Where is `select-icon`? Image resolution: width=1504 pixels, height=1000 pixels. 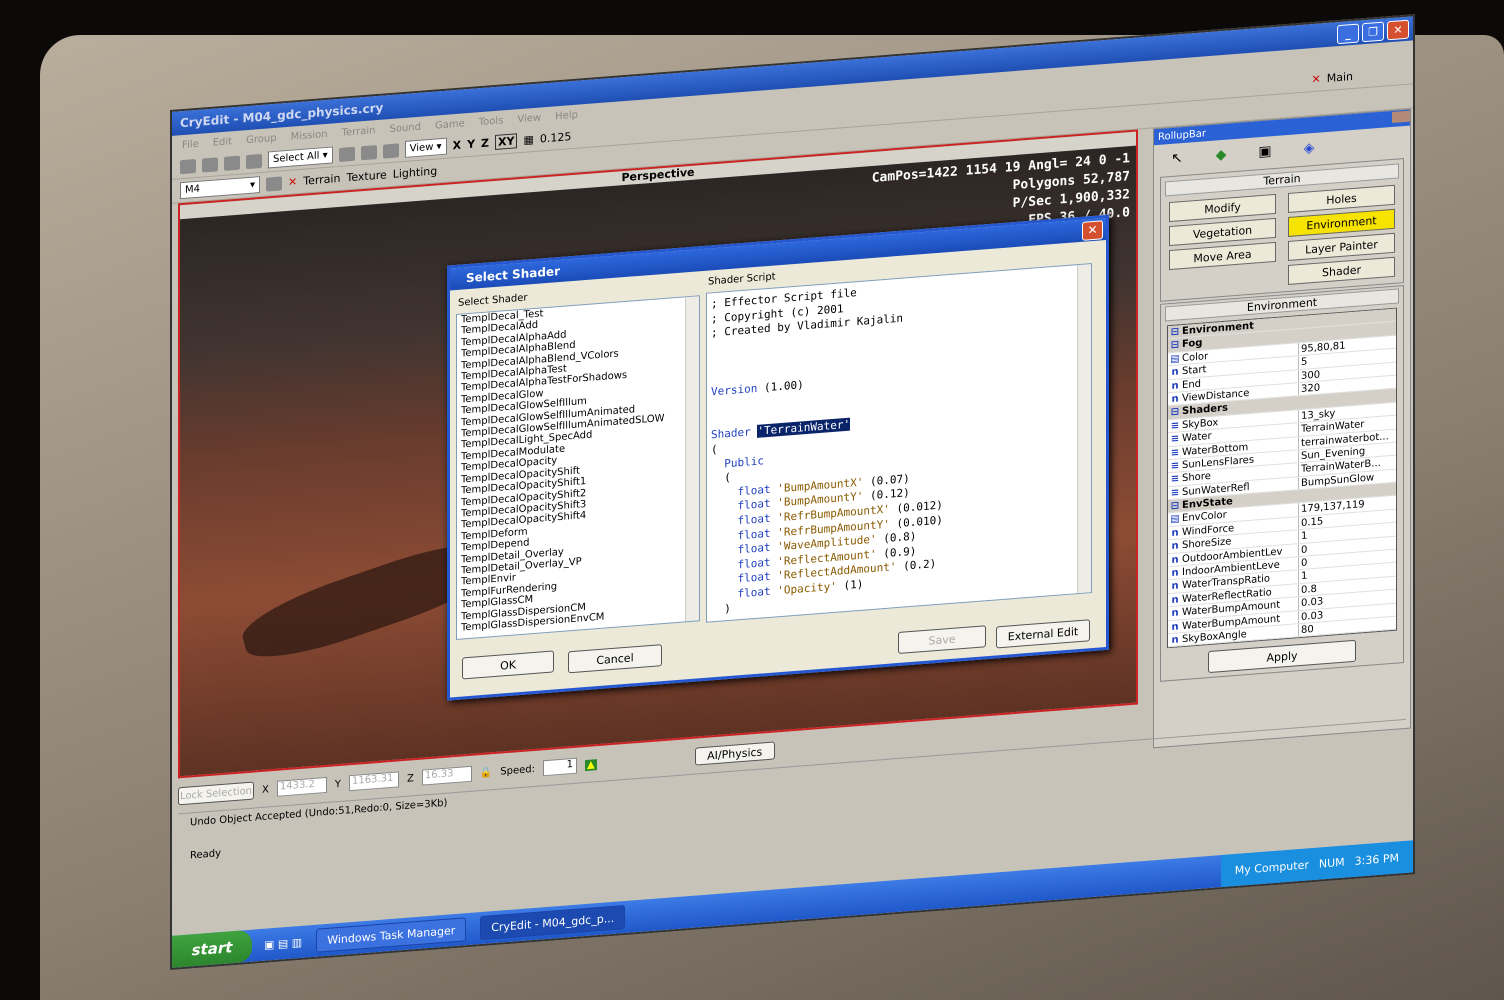 select-icon is located at coordinates (346, 154).